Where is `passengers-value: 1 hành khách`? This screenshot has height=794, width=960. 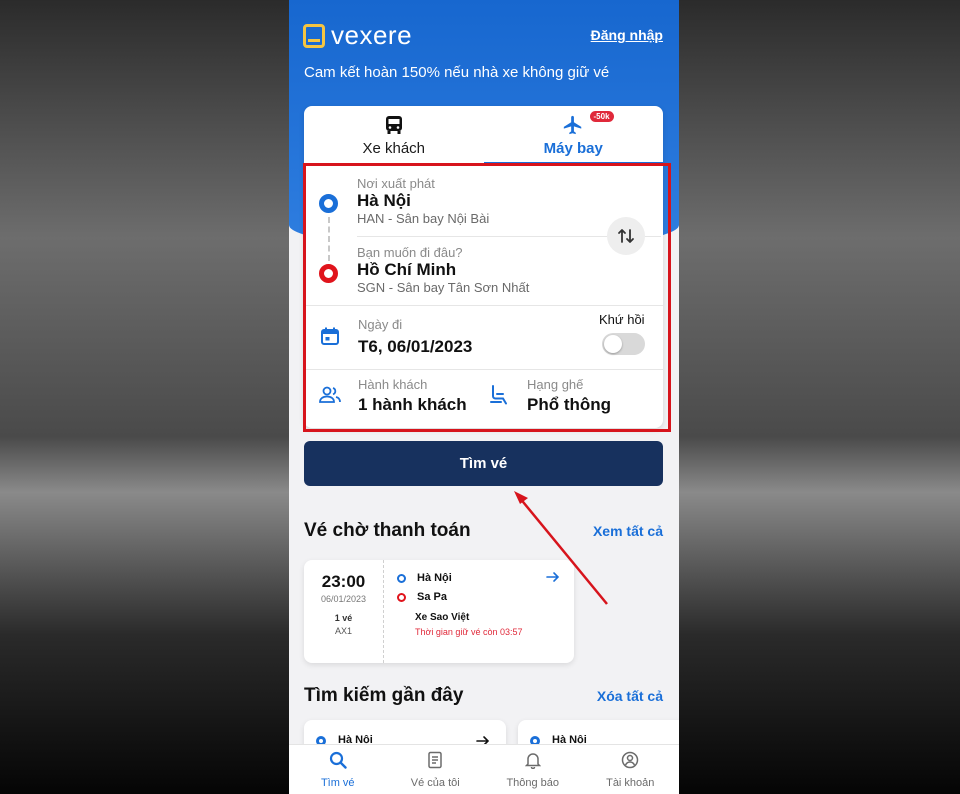 passengers-value: 1 hành khách is located at coordinates (412, 404).